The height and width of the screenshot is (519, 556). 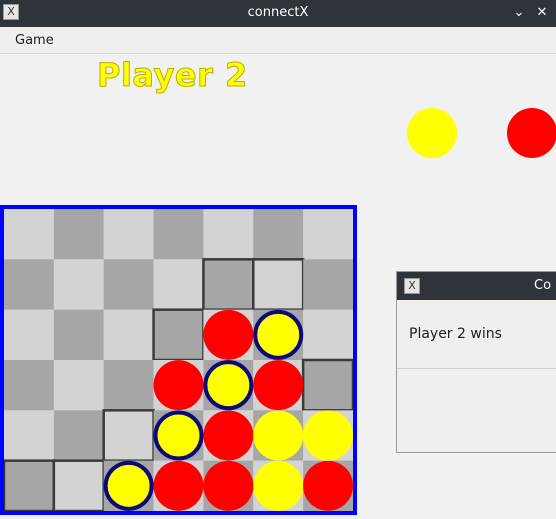 I want to click on menu-bar: Game, so click(x=278, y=40).